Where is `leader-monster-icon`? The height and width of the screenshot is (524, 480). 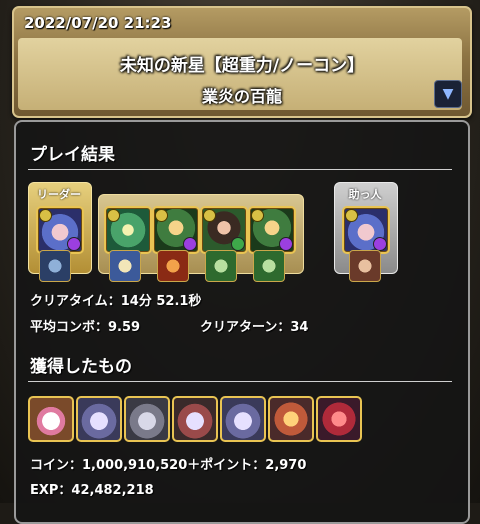 leader-monster-icon is located at coordinates (60, 230).